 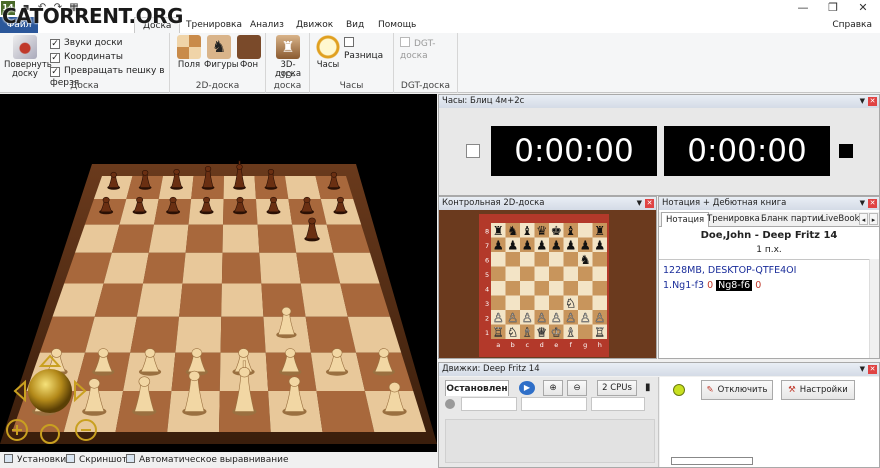 What do you see at coordinates (355, 25) in the screenshot?
I see `tab-view: Вид` at bounding box center [355, 25].